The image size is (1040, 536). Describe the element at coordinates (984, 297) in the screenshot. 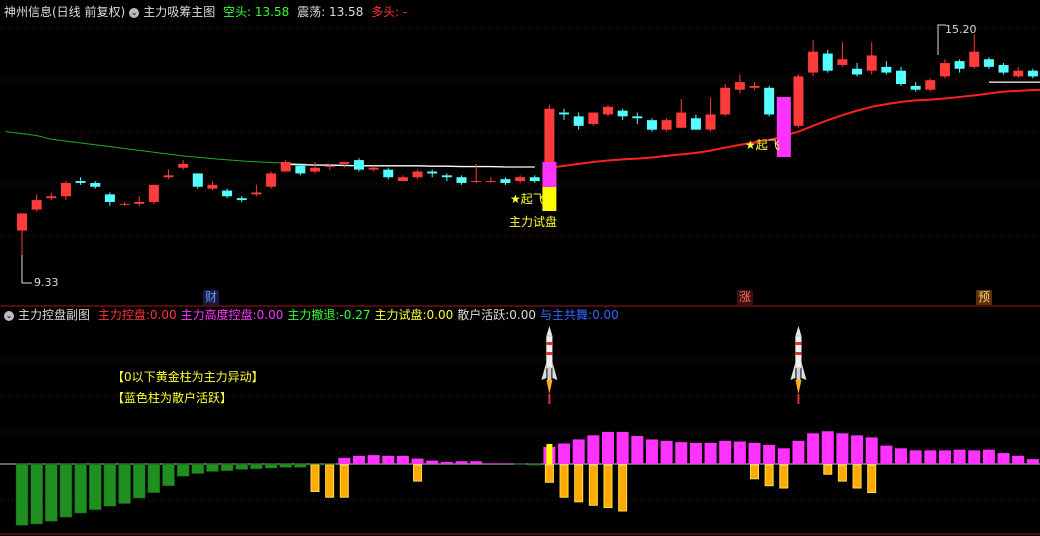

I see `marker-yu: 预` at that location.